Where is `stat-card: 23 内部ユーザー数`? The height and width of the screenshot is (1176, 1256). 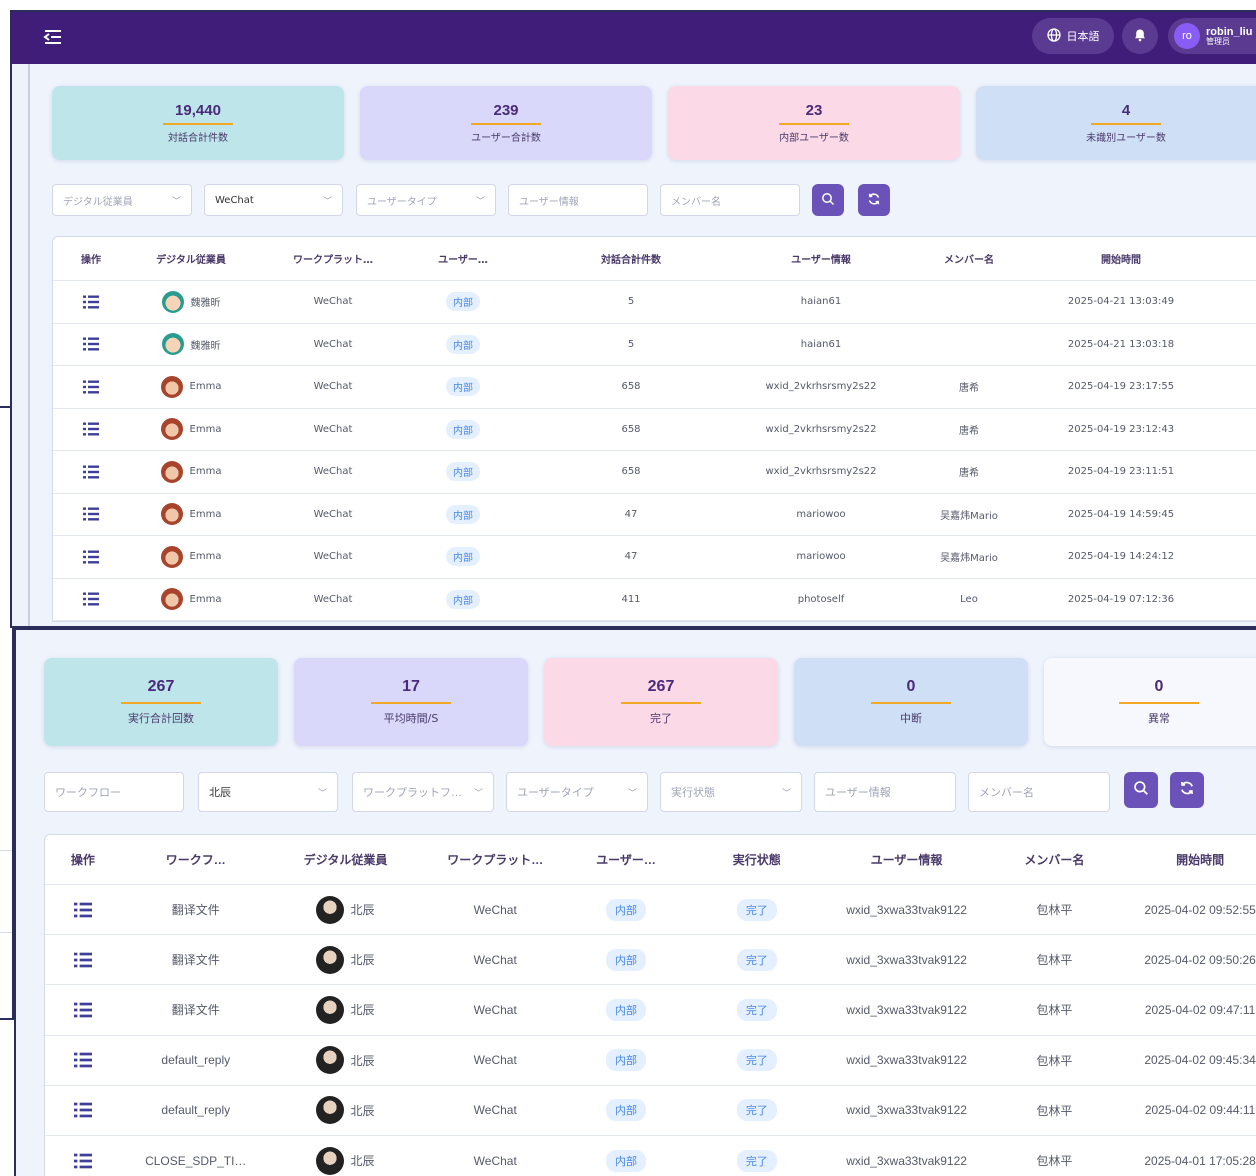 stat-card: 23 内部ユーザー数 is located at coordinates (814, 123).